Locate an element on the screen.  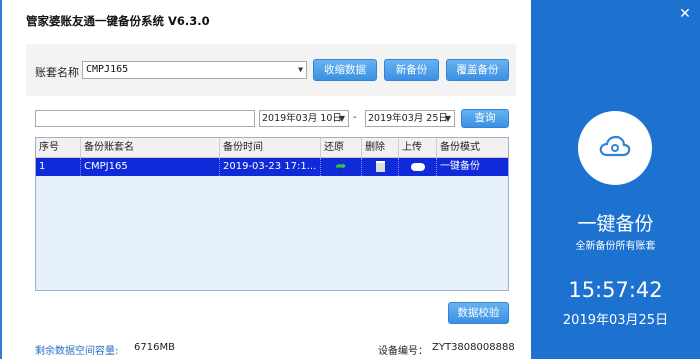
table-row: 1 CMPJ165 2019-03-23 17:1... ➦ 一键备份 is located at coordinates (272, 167).